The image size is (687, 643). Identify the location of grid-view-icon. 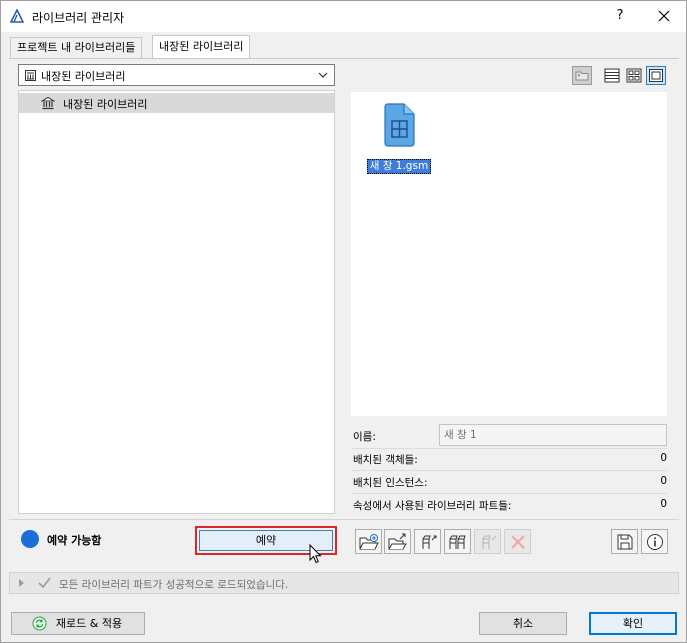
(634, 75).